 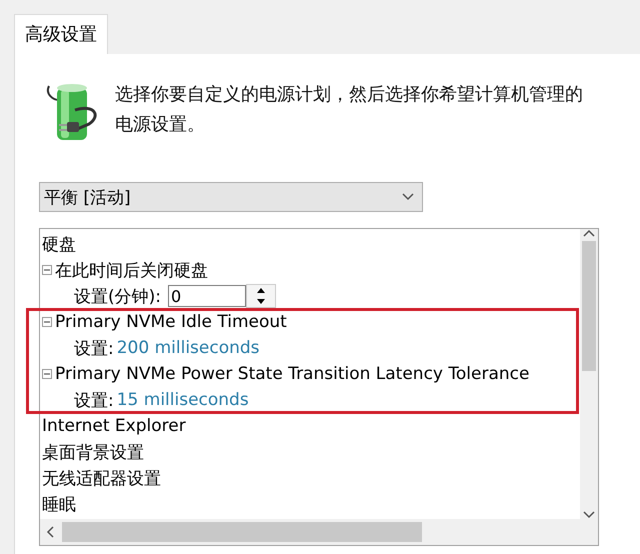 What do you see at coordinates (117, 297) in the screenshot?
I see `setting-label: 设置(分钟):` at bounding box center [117, 297].